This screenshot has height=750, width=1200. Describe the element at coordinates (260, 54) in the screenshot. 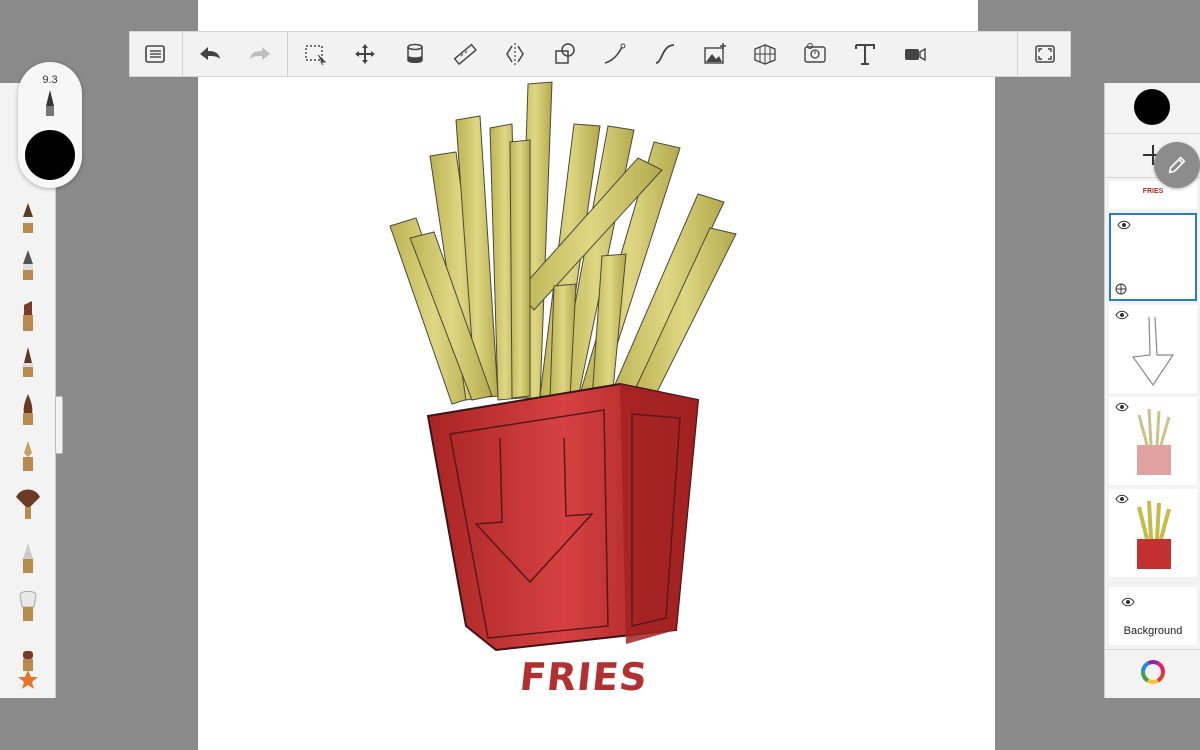

I see `redo-icon` at that location.